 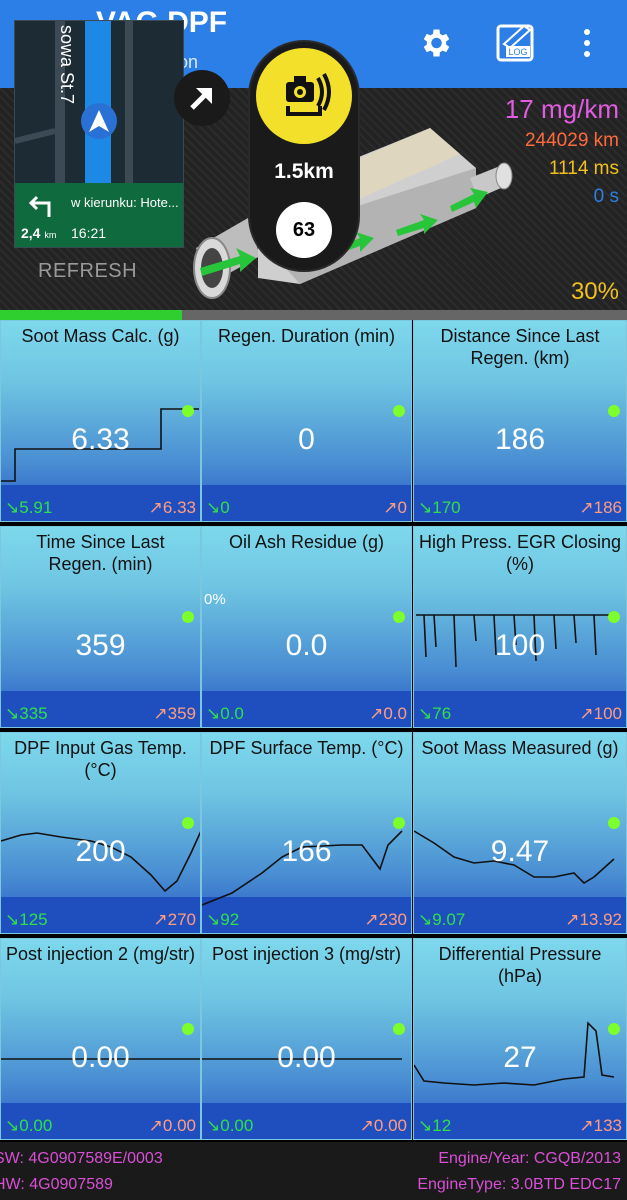 What do you see at coordinates (100, 1039) in the screenshot?
I see `gauge-cell: Post injection 2 (mg/str) 0.00 ↘0.00 ↗0.00` at bounding box center [100, 1039].